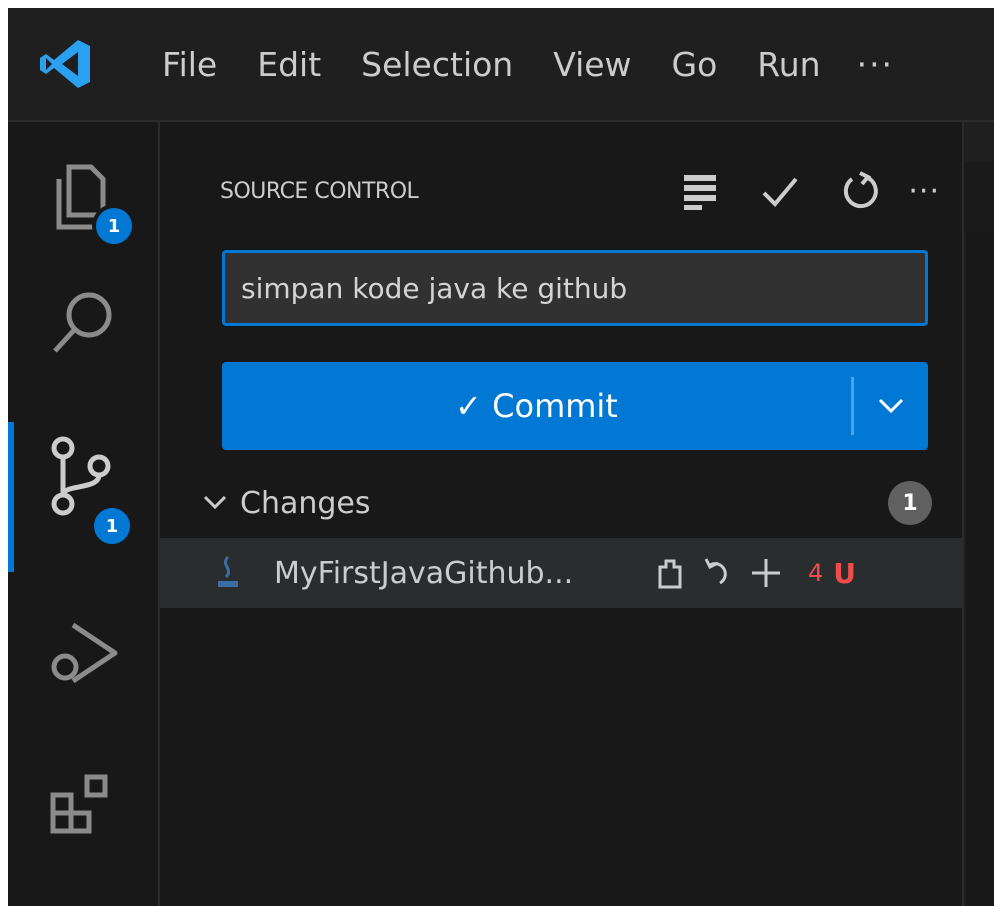  I want to click on extensions-icon, so click(79, 804).